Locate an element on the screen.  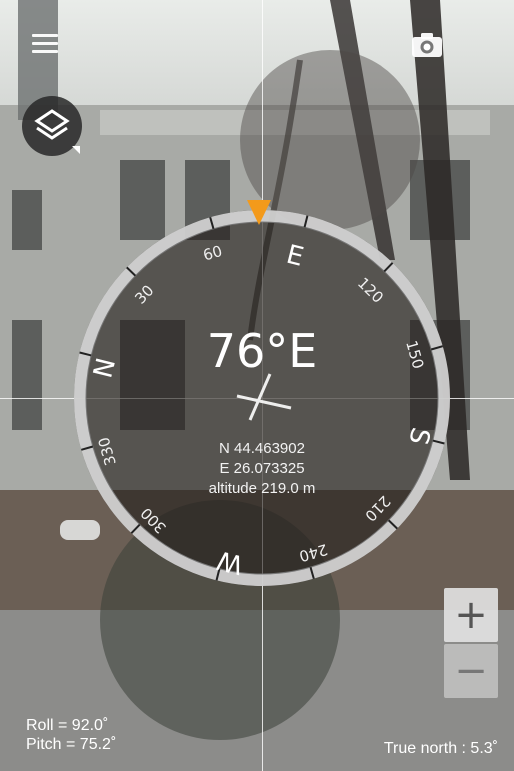
menu-icon is located at coordinates (45, 44).